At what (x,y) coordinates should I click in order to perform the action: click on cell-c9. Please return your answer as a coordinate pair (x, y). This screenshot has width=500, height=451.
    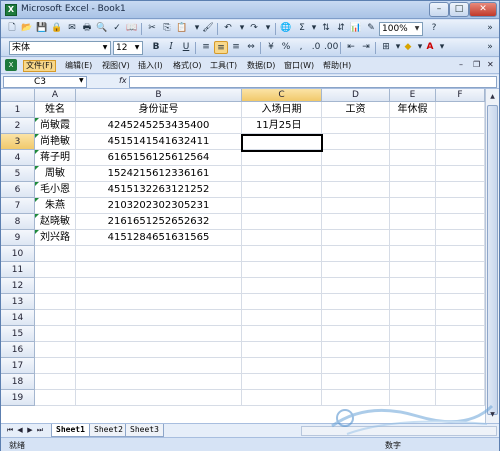
    Looking at the image, I should click on (282, 238).